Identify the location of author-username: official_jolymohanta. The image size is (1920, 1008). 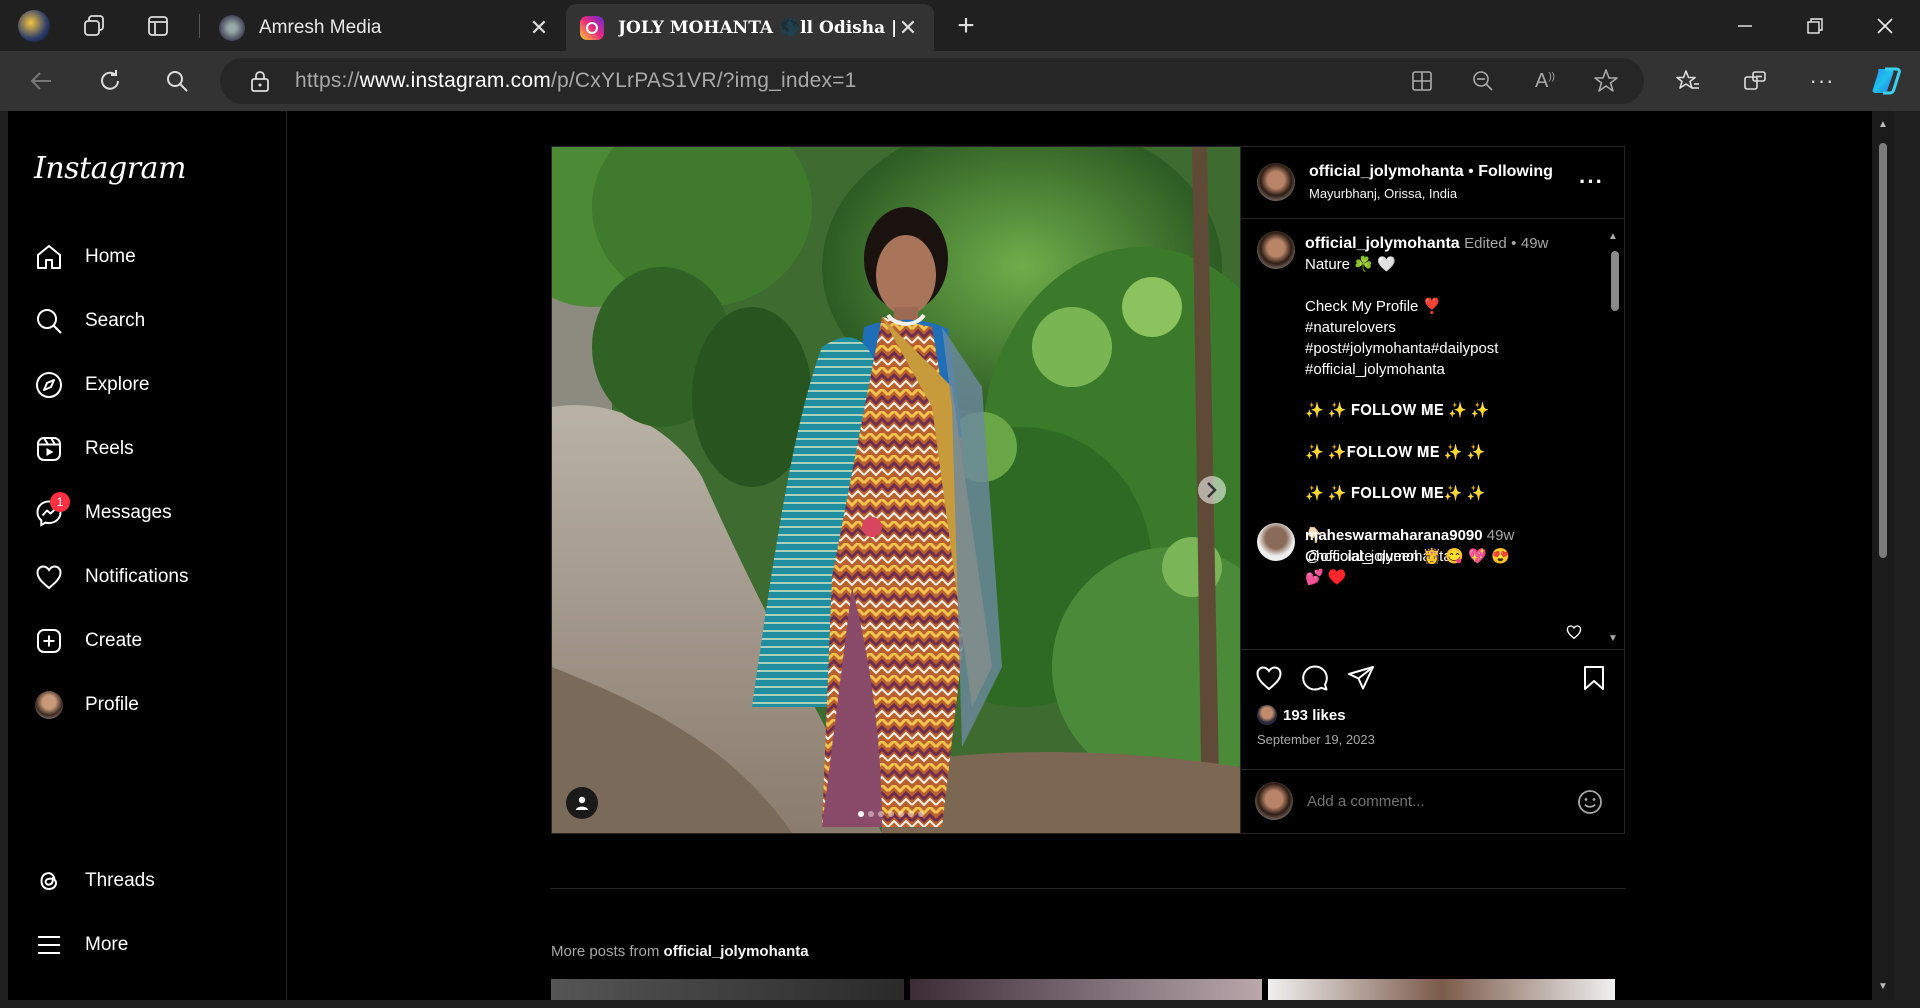
(1386, 171).